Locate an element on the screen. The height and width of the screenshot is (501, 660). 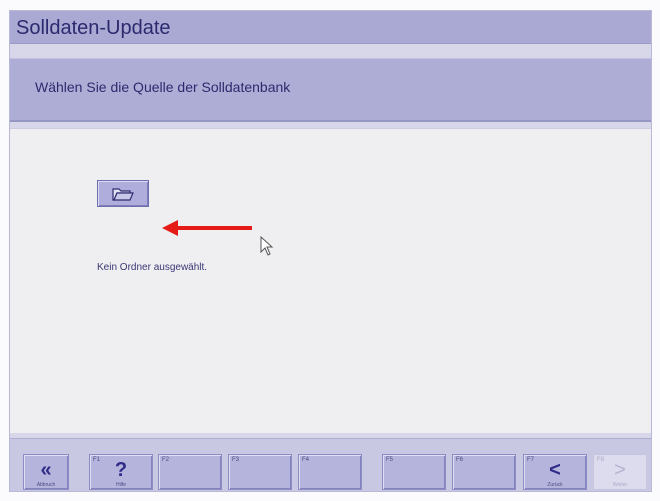
f2-button: F2 is located at coordinates (190, 472).